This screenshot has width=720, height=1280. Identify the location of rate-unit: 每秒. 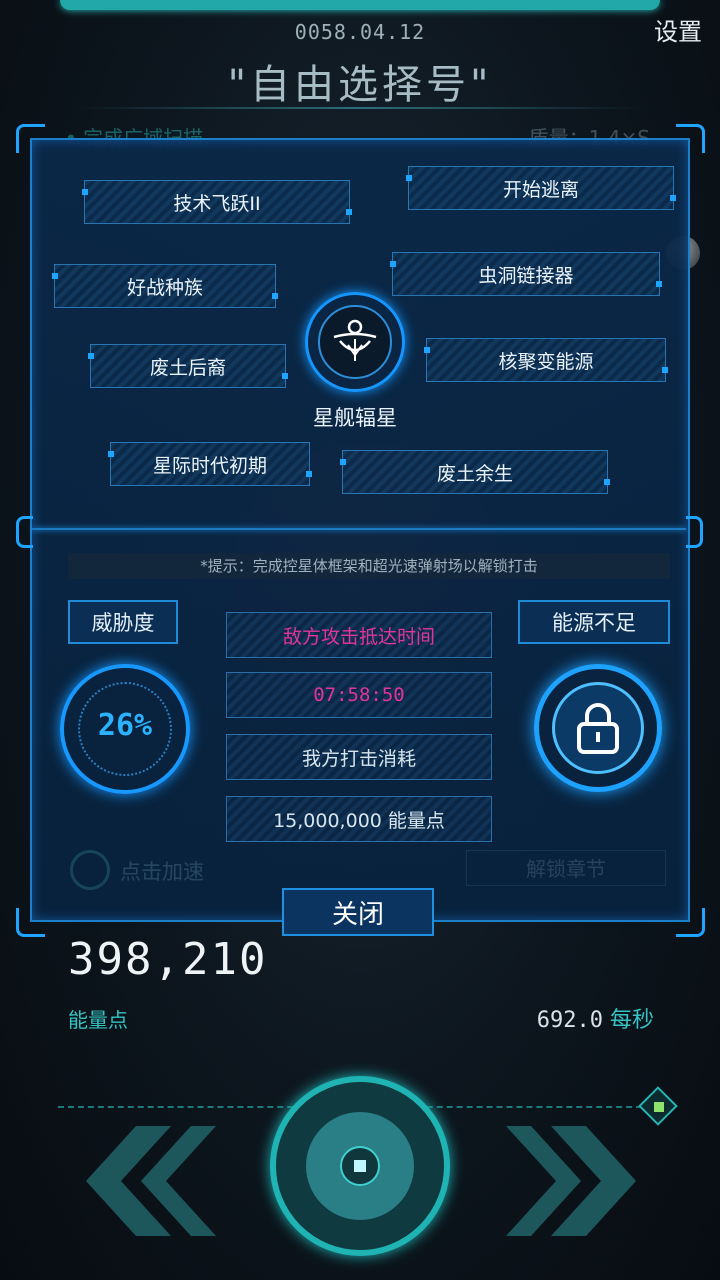
(631, 1020).